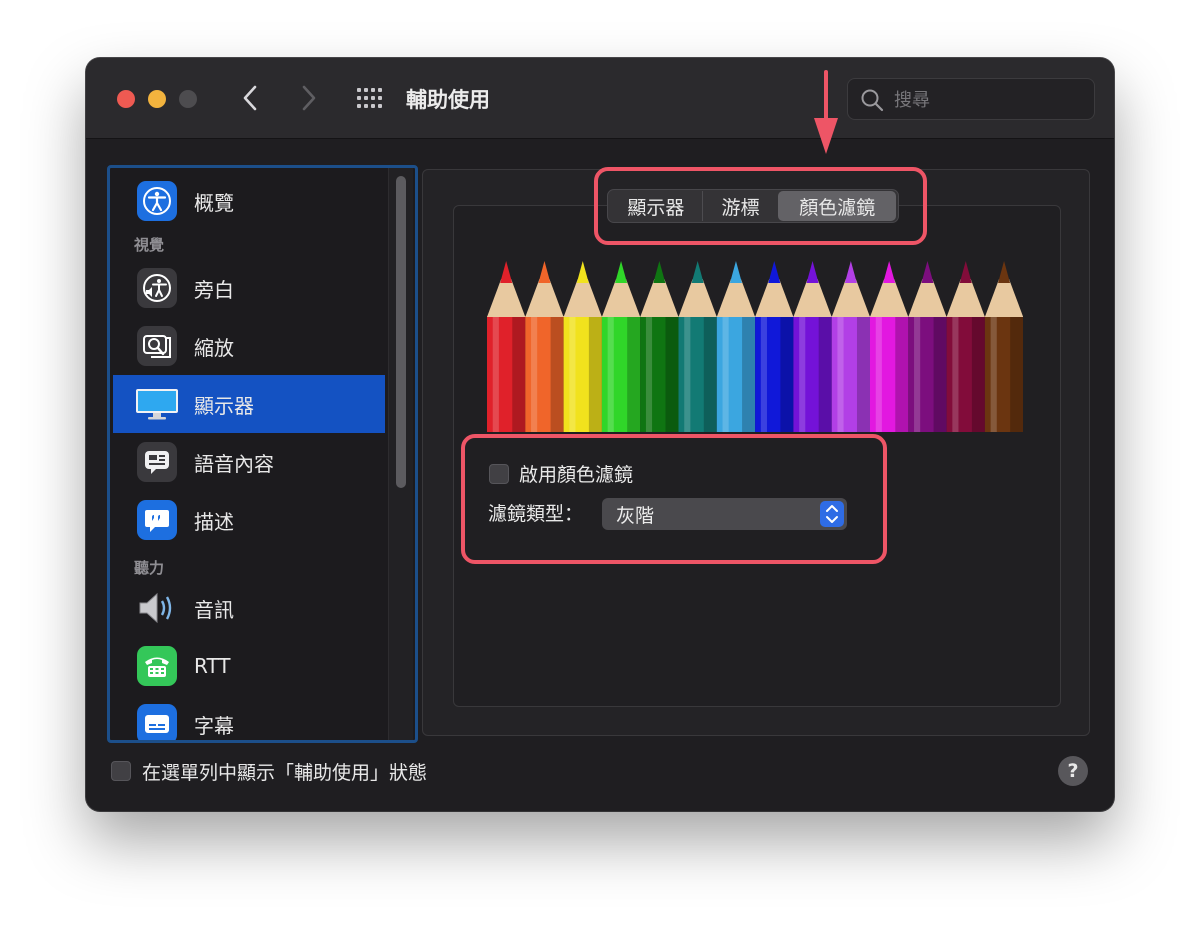  I want to click on sidebar-item-label: 旁白, so click(214, 289).